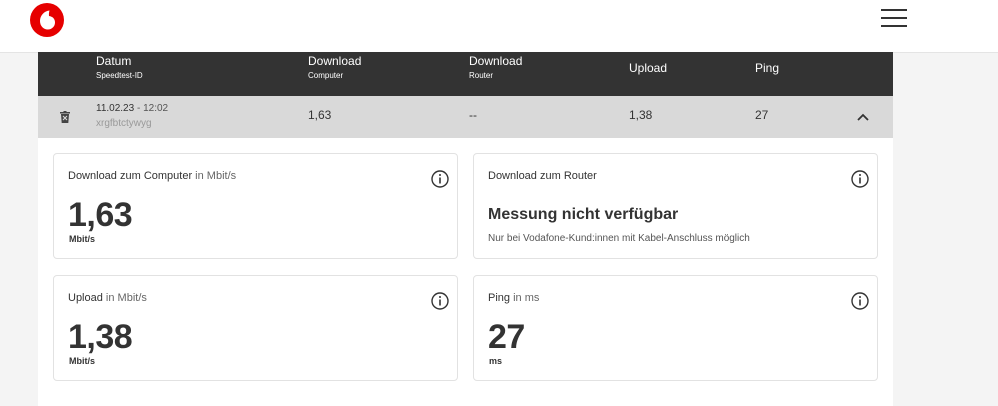 The height and width of the screenshot is (406, 998). What do you see at coordinates (82, 361) in the screenshot?
I see `upload-unit: Mbit/s` at bounding box center [82, 361].